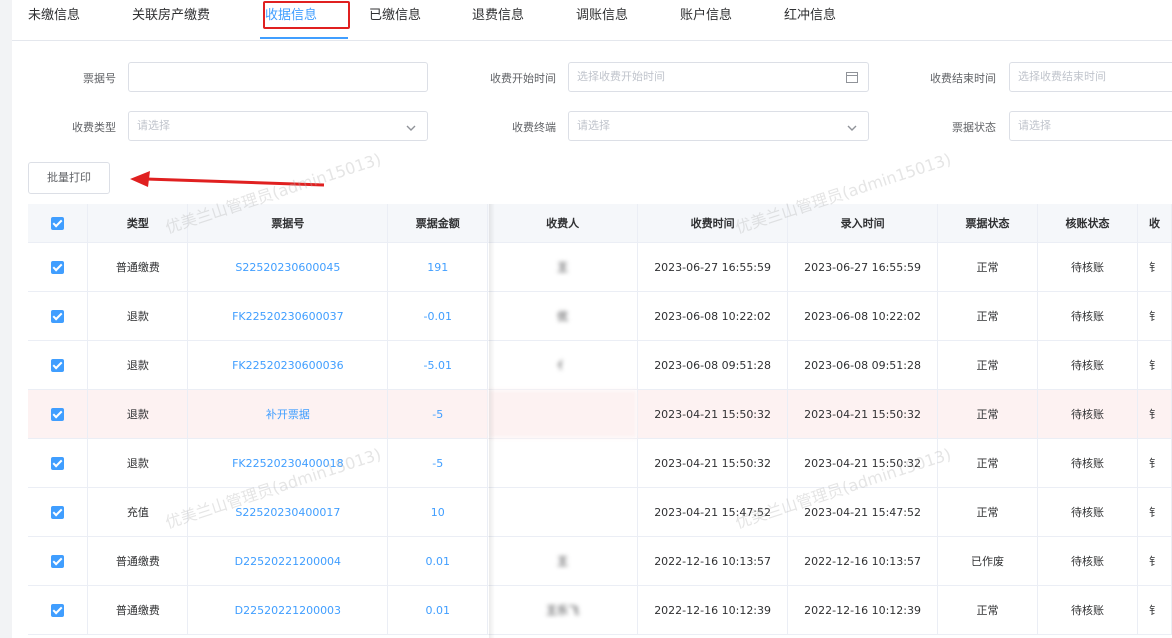 The height and width of the screenshot is (638, 1172). Describe the element at coordinates (602, 13) in the screenshot. I see `tab-adjustments: 调账信息` at that location.